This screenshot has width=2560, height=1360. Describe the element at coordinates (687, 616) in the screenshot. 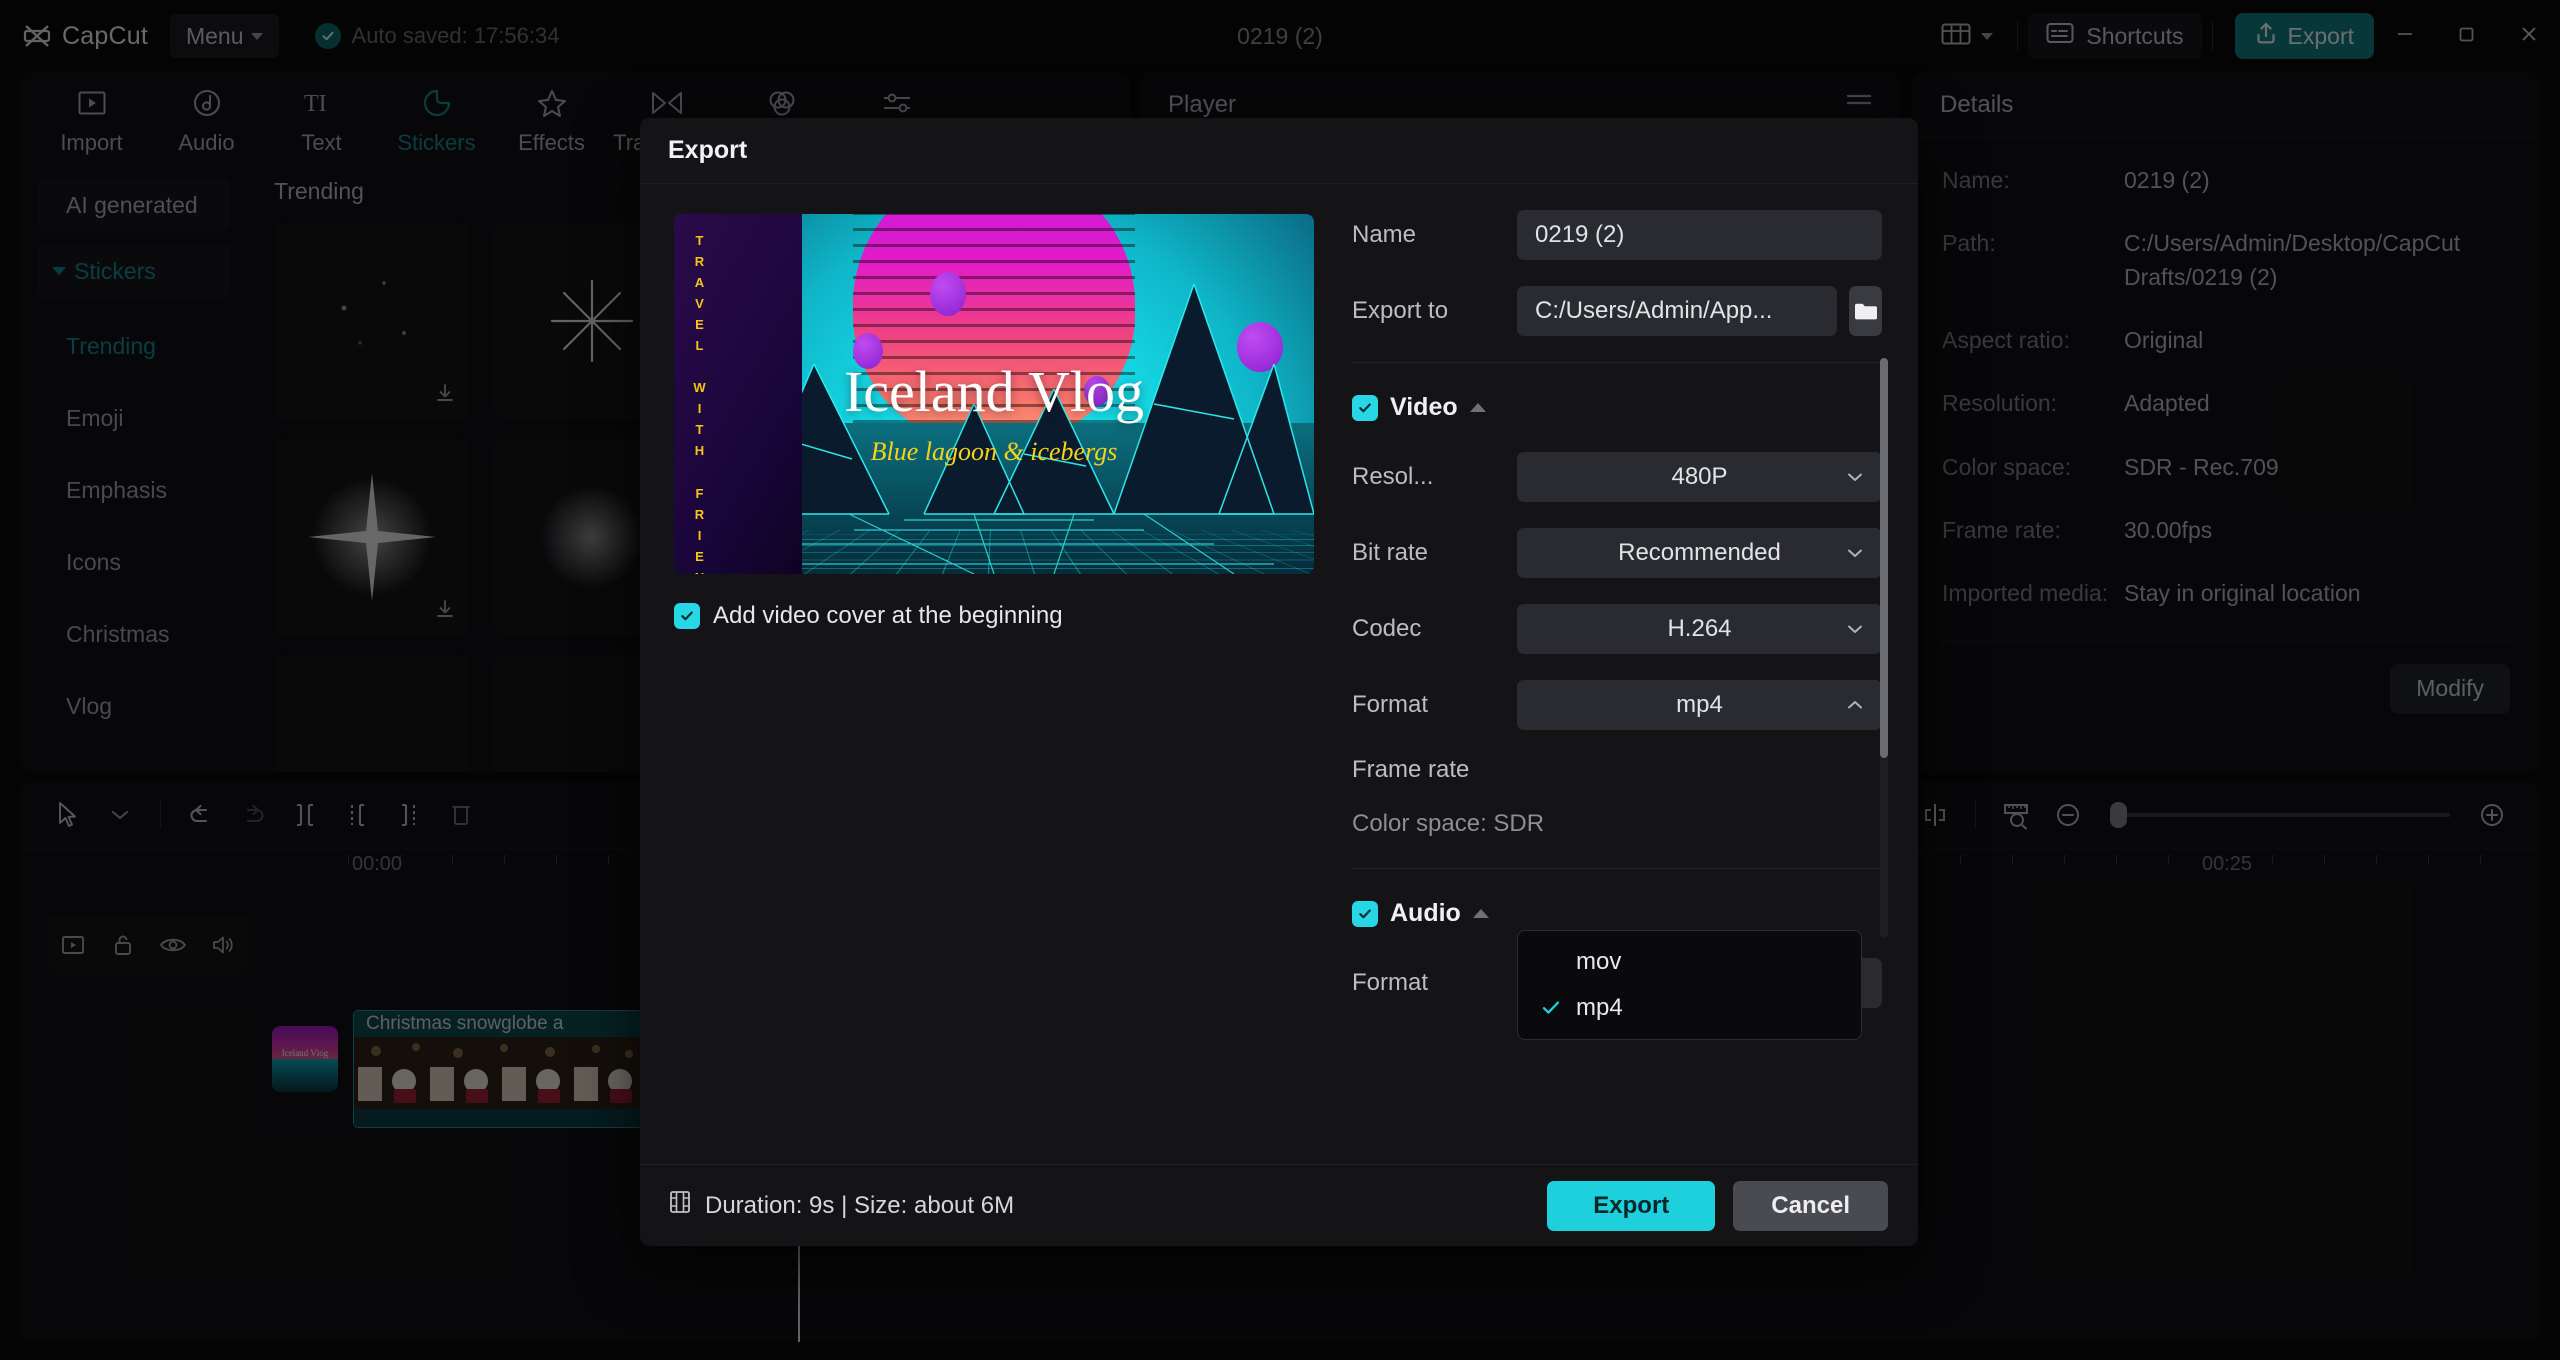

I see `checkbox-checked-icon` at that location.